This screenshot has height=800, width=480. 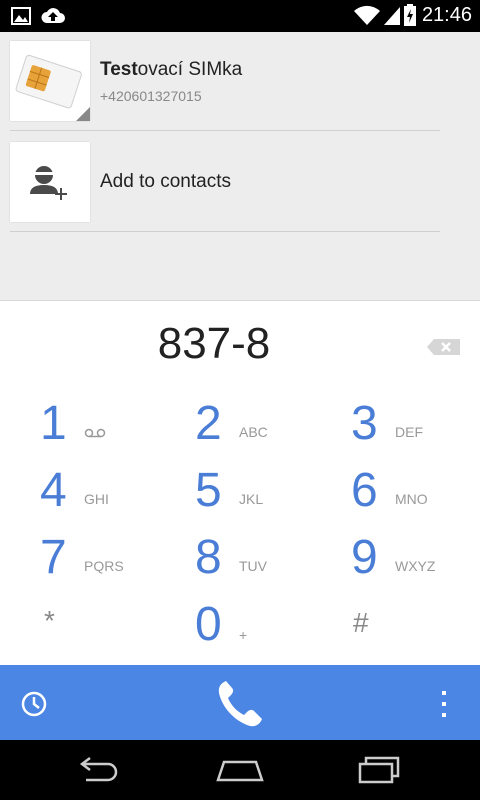 I want to click on status-bar: 21:46, so click(x=240, y=16).